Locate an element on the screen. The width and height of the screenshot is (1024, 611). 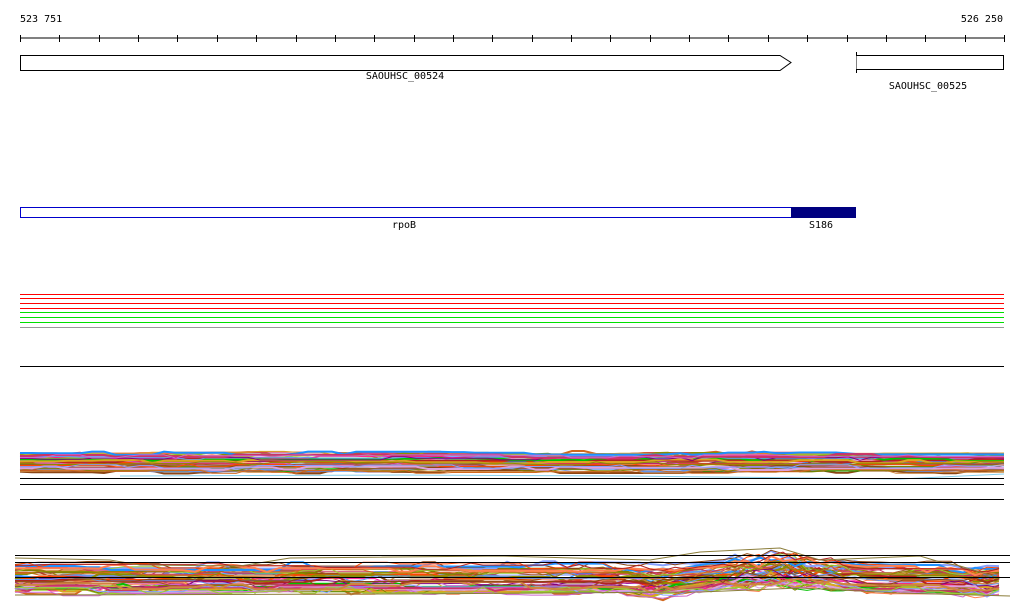
flat-tracks is located at coordinates (512, 308).